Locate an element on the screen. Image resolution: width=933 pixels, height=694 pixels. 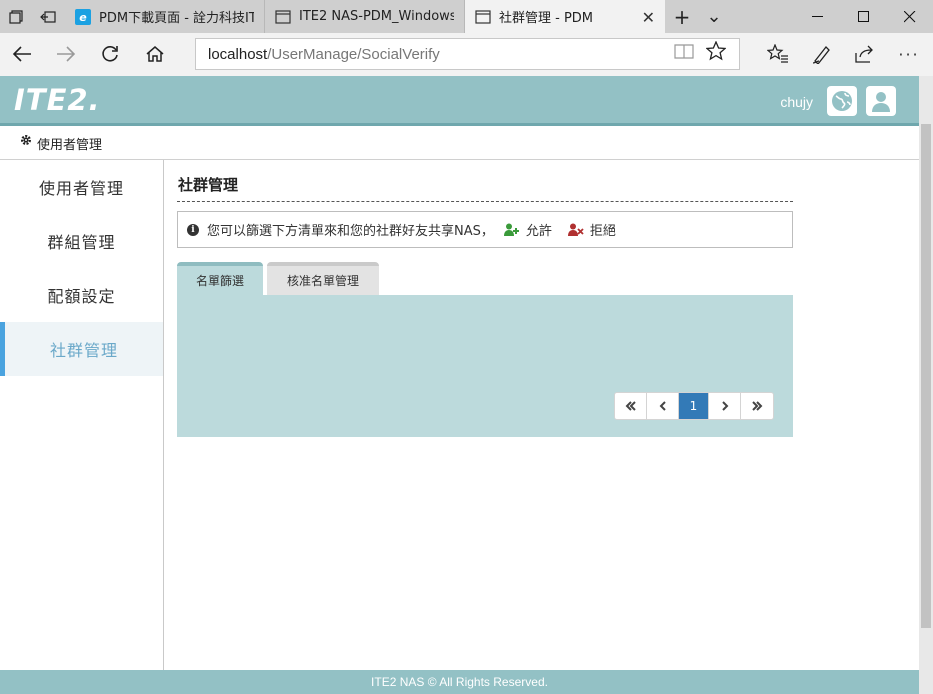
previous-page-icon is located at coordinates (663, 406).